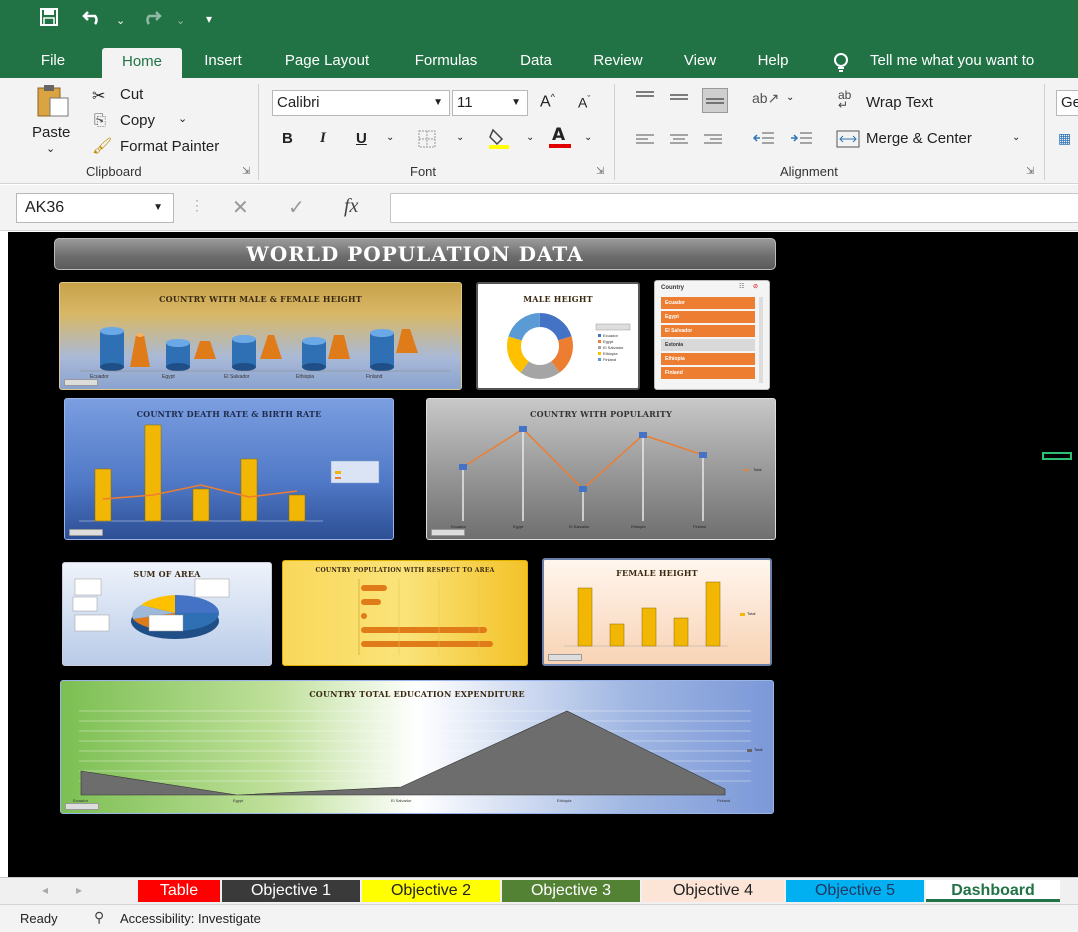  I want to click on underline-button: U, so click(361, 138).